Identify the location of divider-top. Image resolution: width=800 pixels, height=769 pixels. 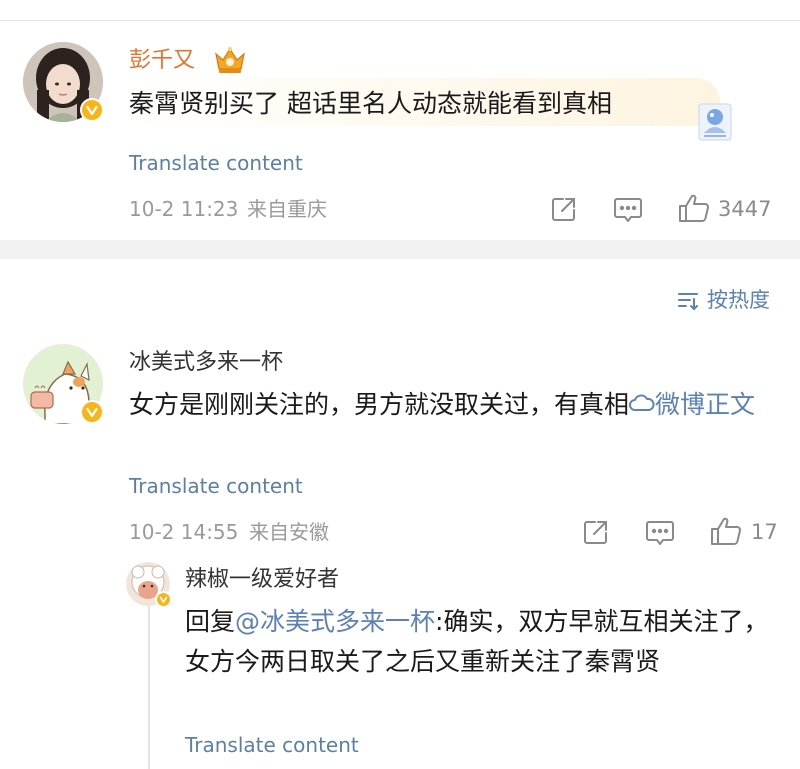
(400, 20).